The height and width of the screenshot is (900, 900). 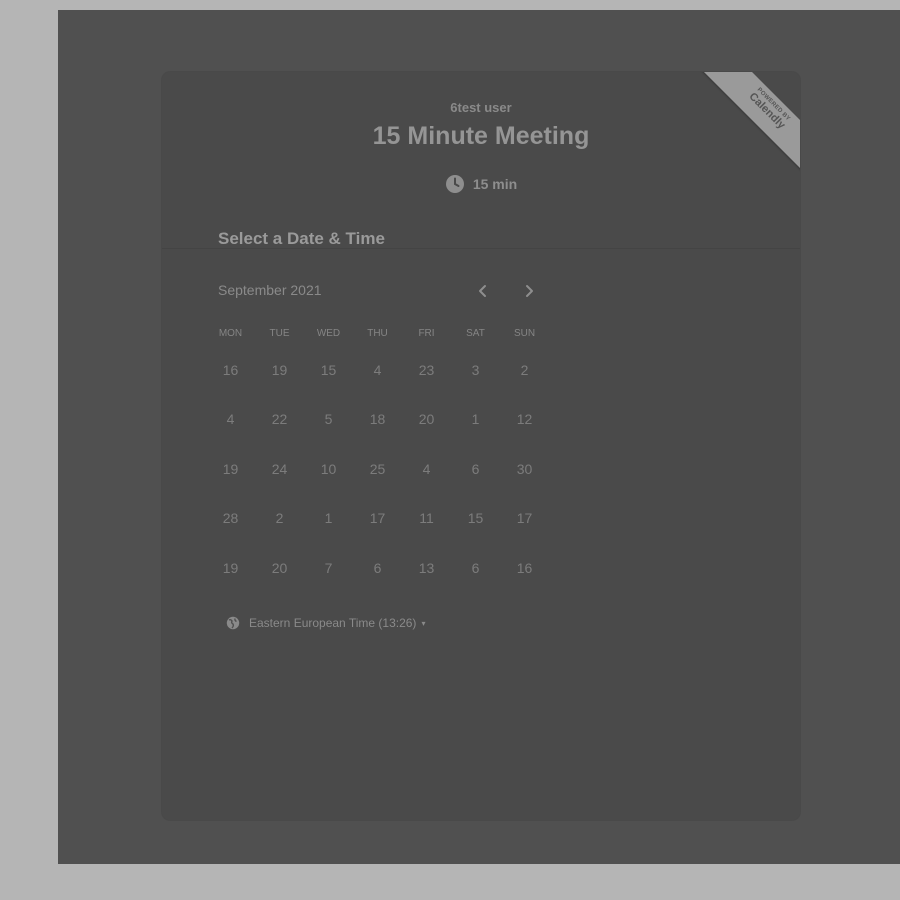 I want to click on weekday-label: SAT, so click(x=475, y=333).